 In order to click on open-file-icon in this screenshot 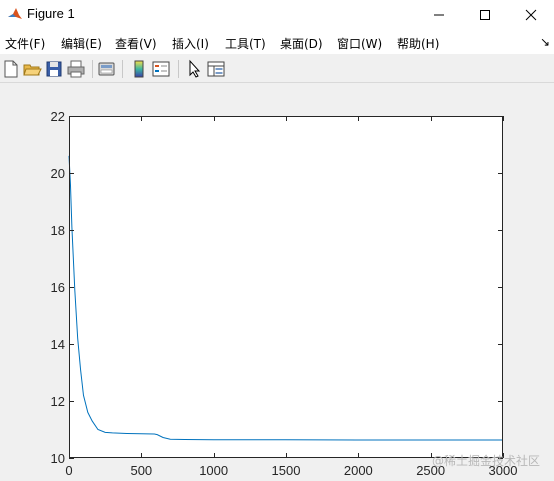, I will do `click(32, 70)`.